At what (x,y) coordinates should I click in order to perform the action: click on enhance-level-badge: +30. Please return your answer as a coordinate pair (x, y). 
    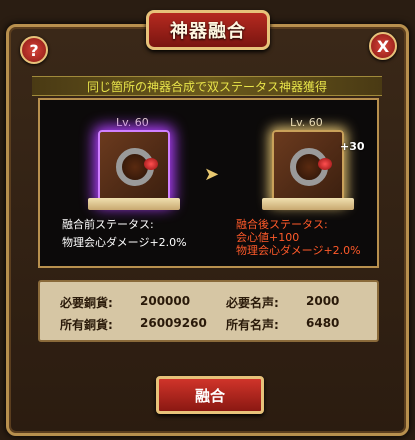
    Looking at the image, I should click on (352, 146).